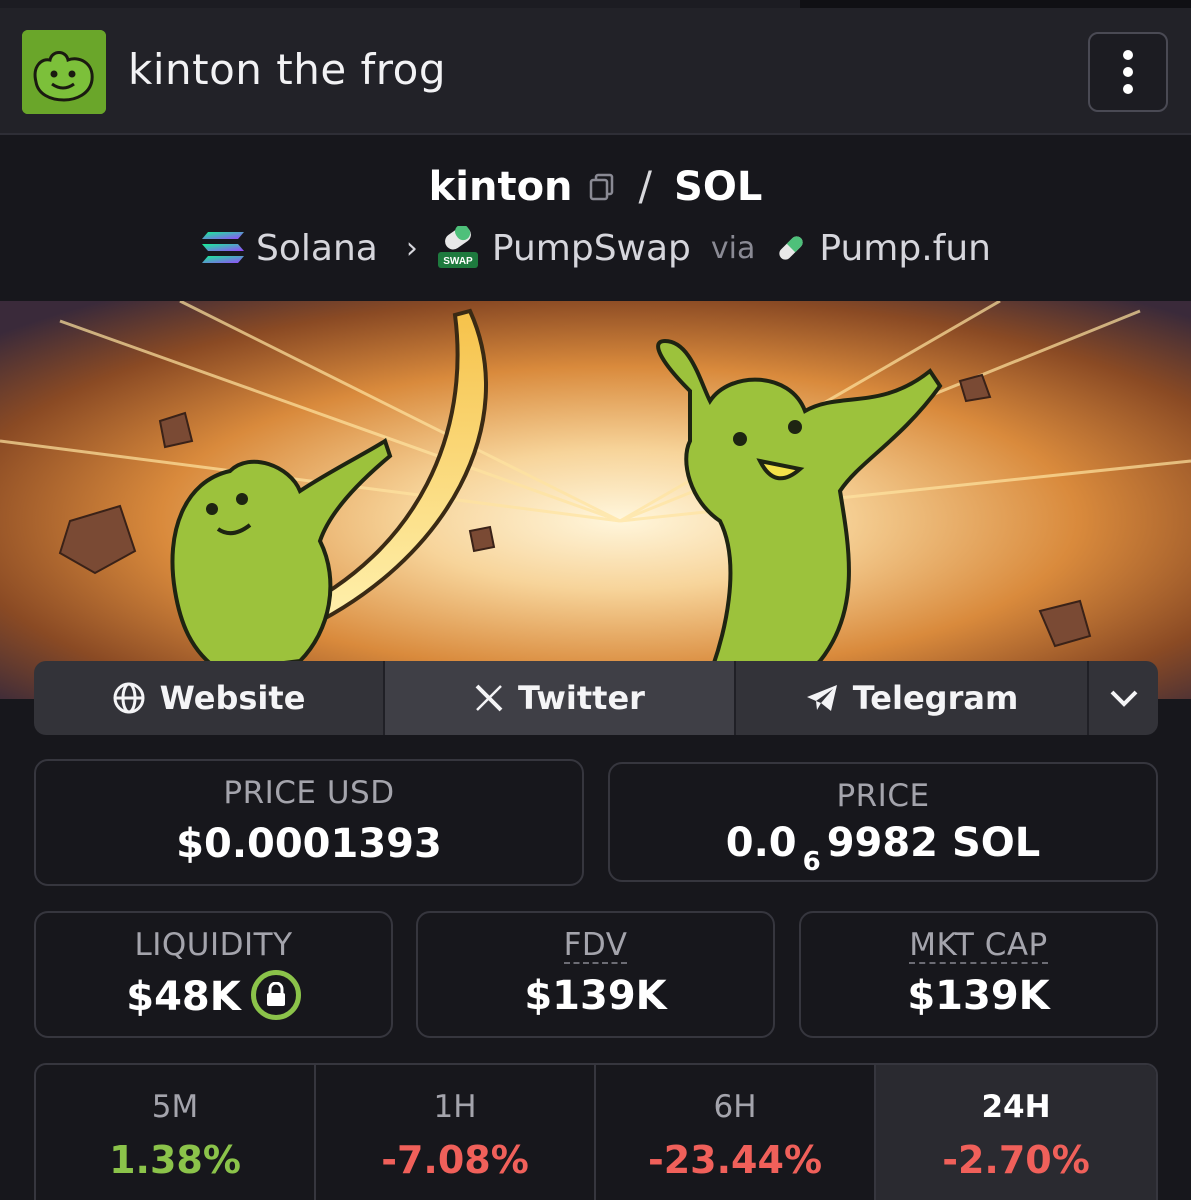 This screenshot has width=1191, height=1200. What do you see at coordinates (761, 843) in the screenshot?
I see `price-sol-prefix: 0.0` at bounding box center [761, 843].